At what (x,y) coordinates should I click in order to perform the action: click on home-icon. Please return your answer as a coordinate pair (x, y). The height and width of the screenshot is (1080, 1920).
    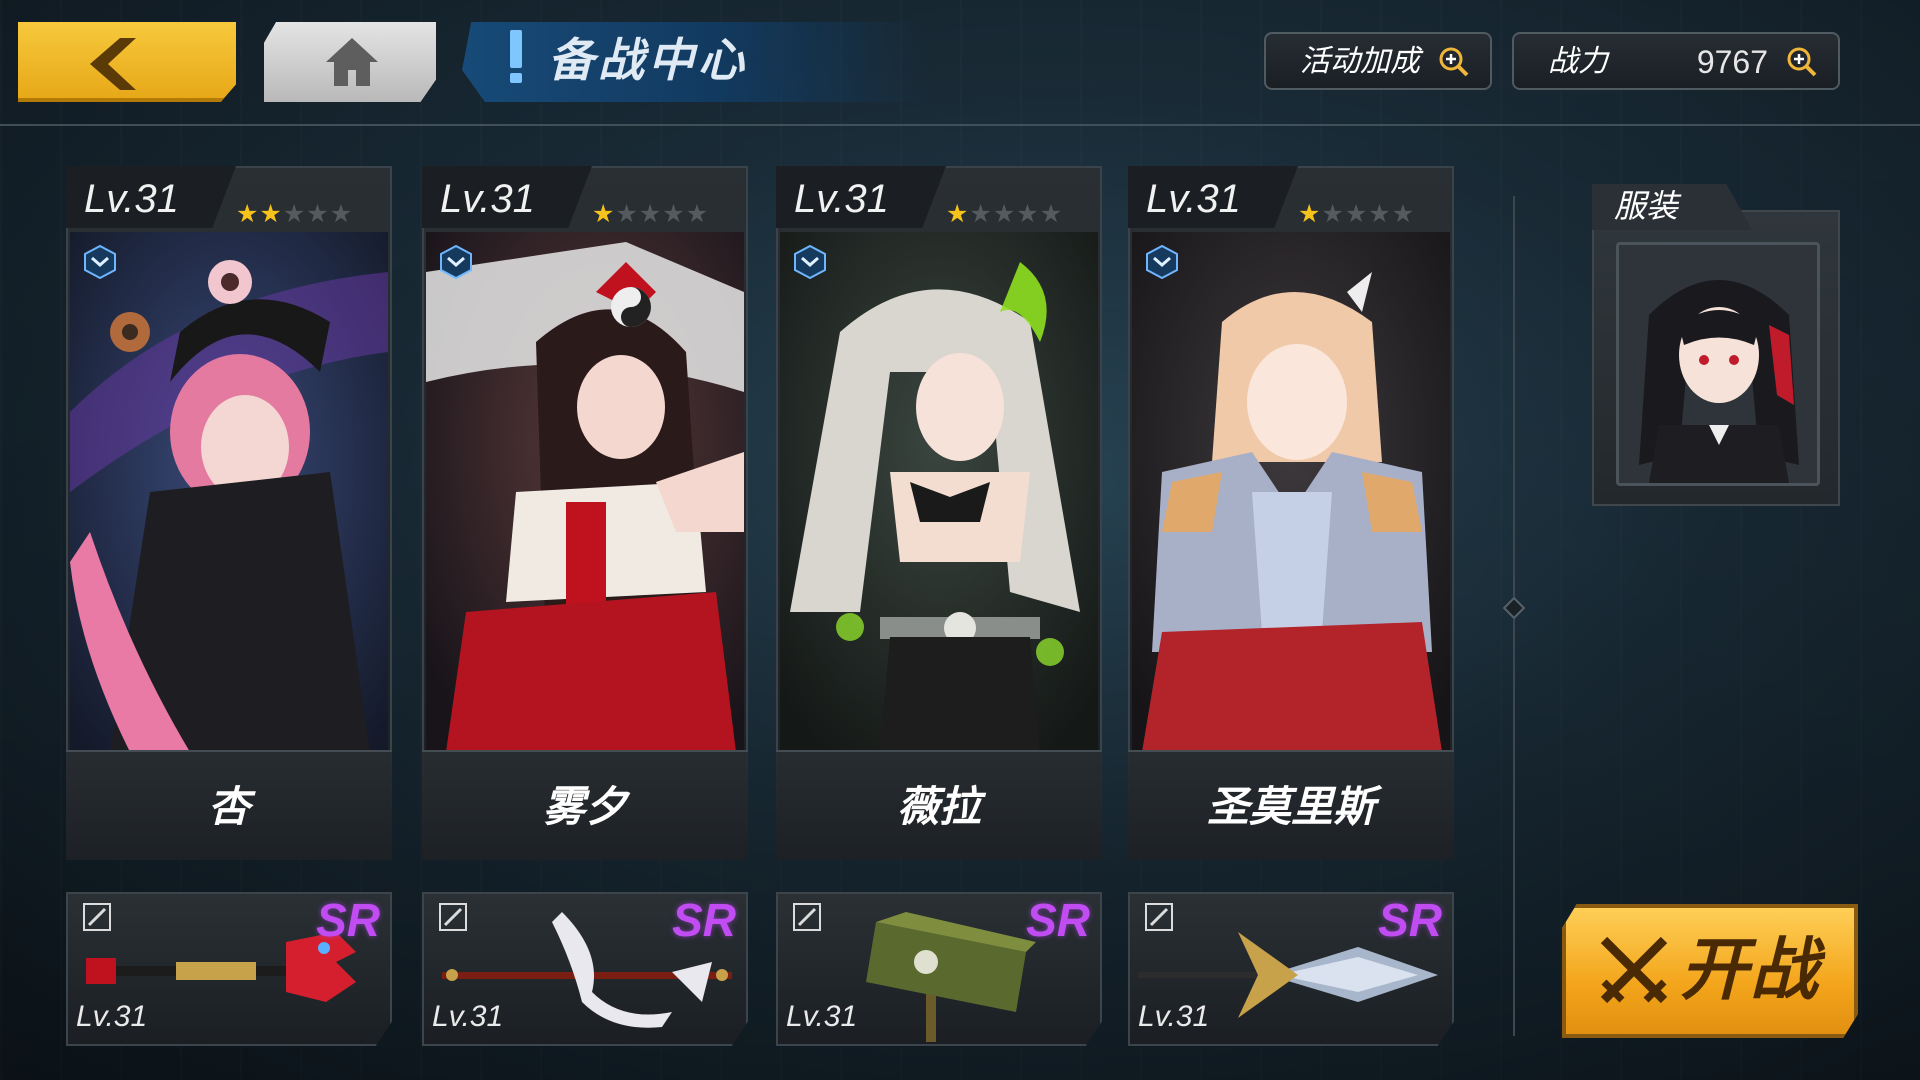
    Looking at the image, I should click on (352, 62).